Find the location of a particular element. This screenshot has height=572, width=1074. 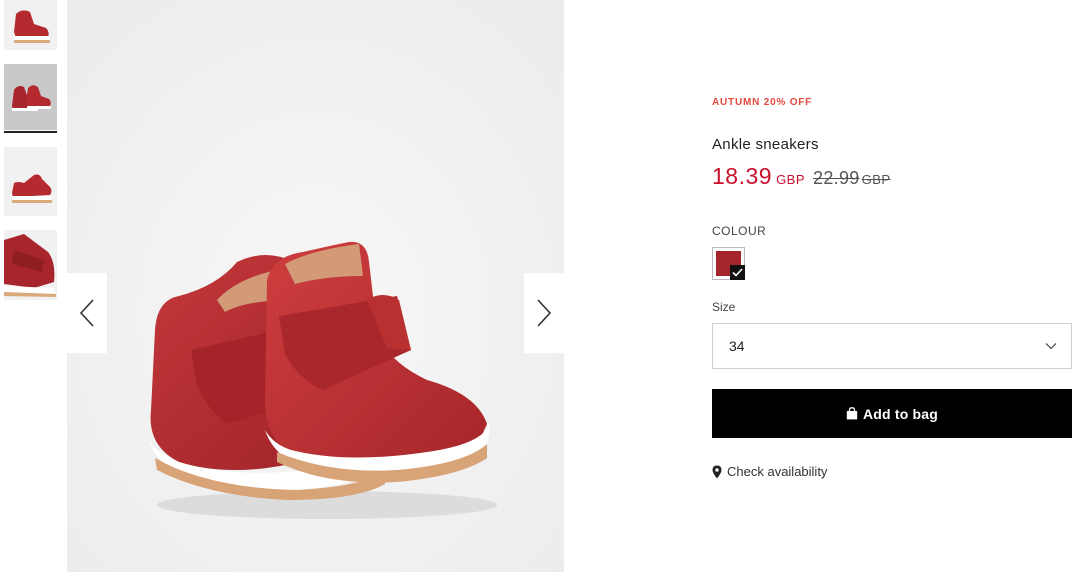

check-availability-label: Check availability is located at coordinates (777, 471).